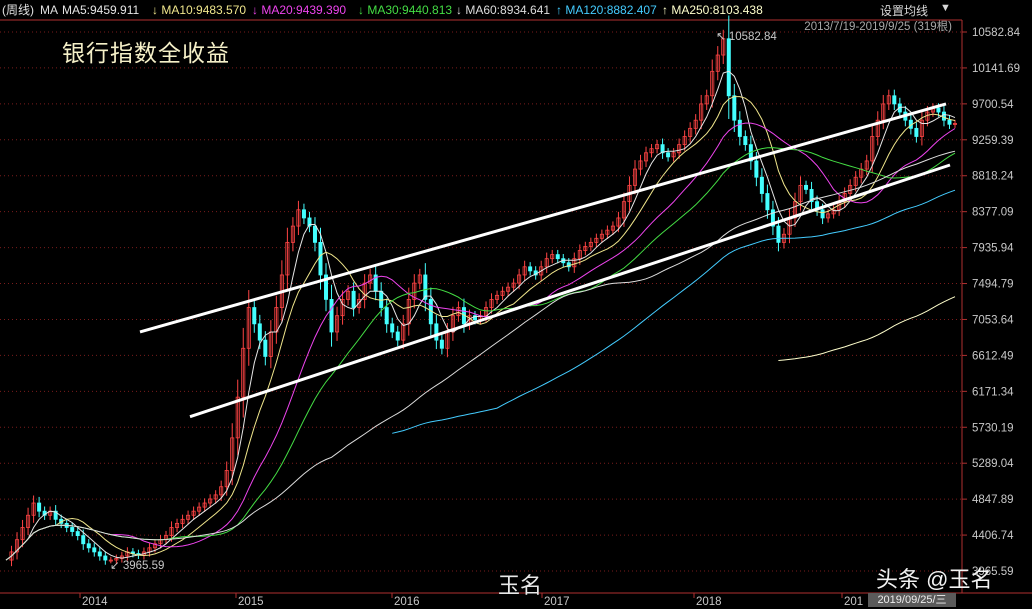  What do you see at coordinates (993, 141) in the screenshot?
I see `y-tick-label: 9259.39` at bounding box center [993, 141].